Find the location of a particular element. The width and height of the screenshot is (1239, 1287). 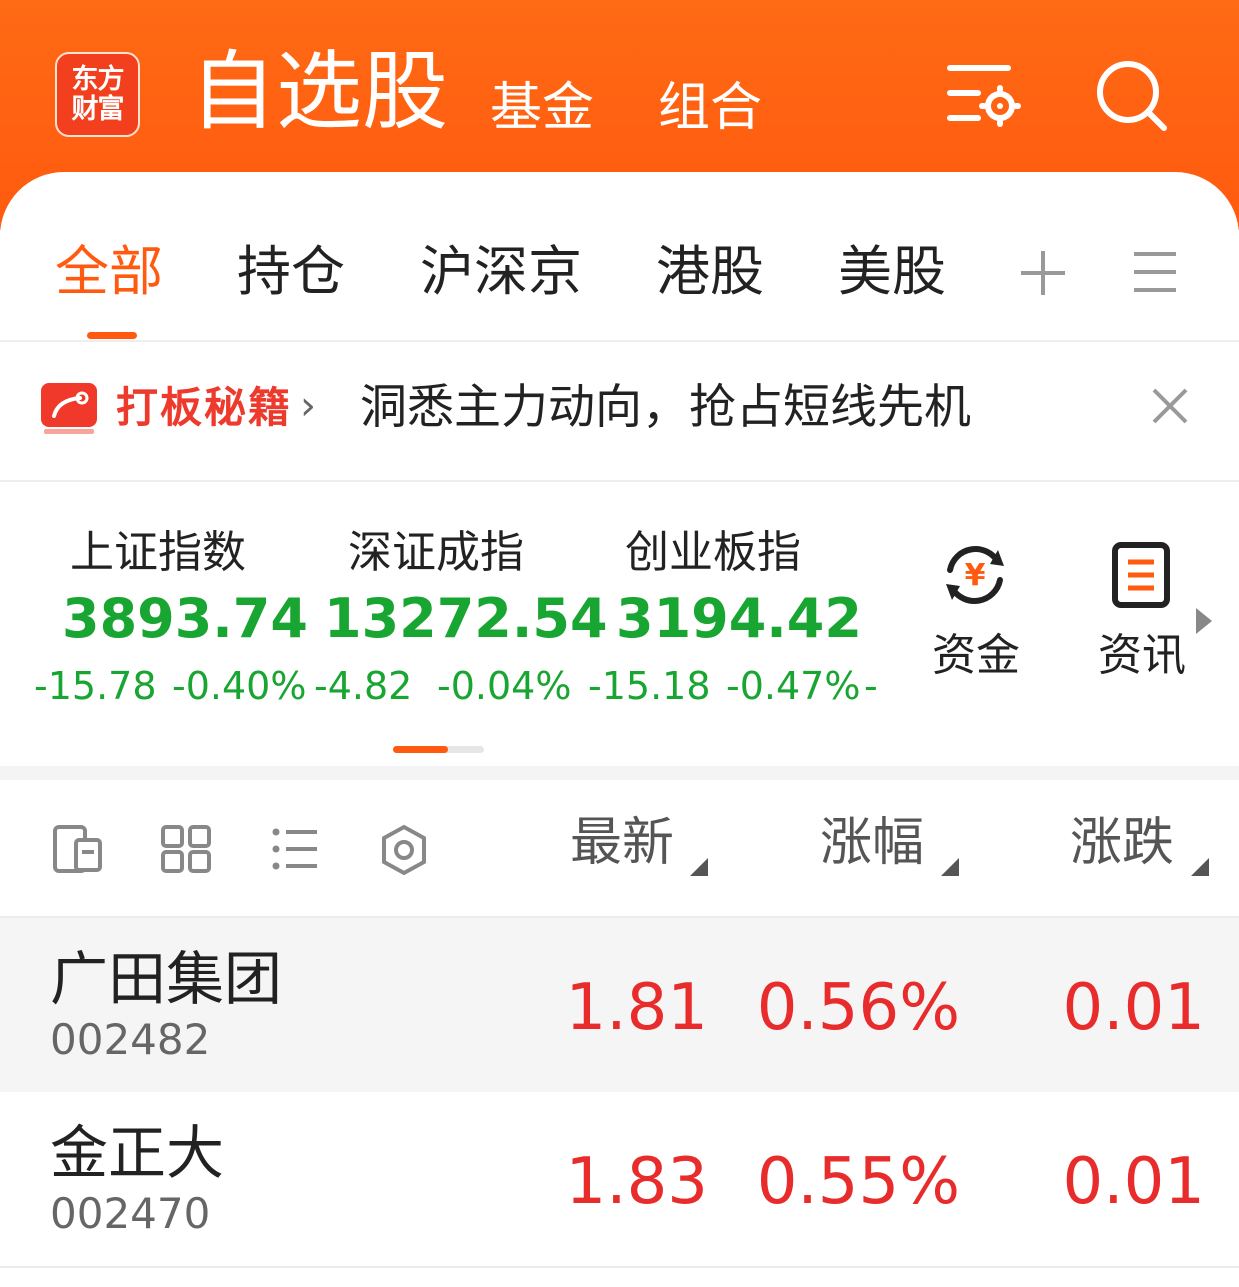

table-row: 金正大 002470 1.83 0.55% 0.01 is located at coordinates (619, 1180).